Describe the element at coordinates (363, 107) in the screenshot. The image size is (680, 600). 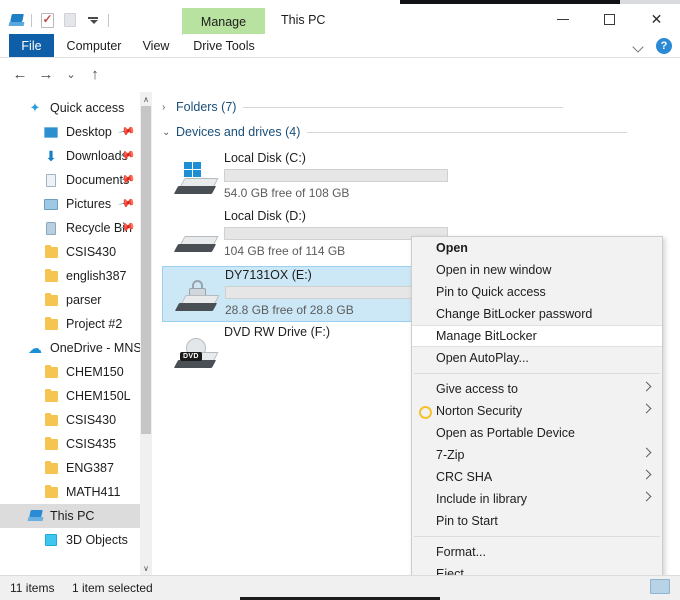
I see `group-header-folders: › Folders (7)` at that location.